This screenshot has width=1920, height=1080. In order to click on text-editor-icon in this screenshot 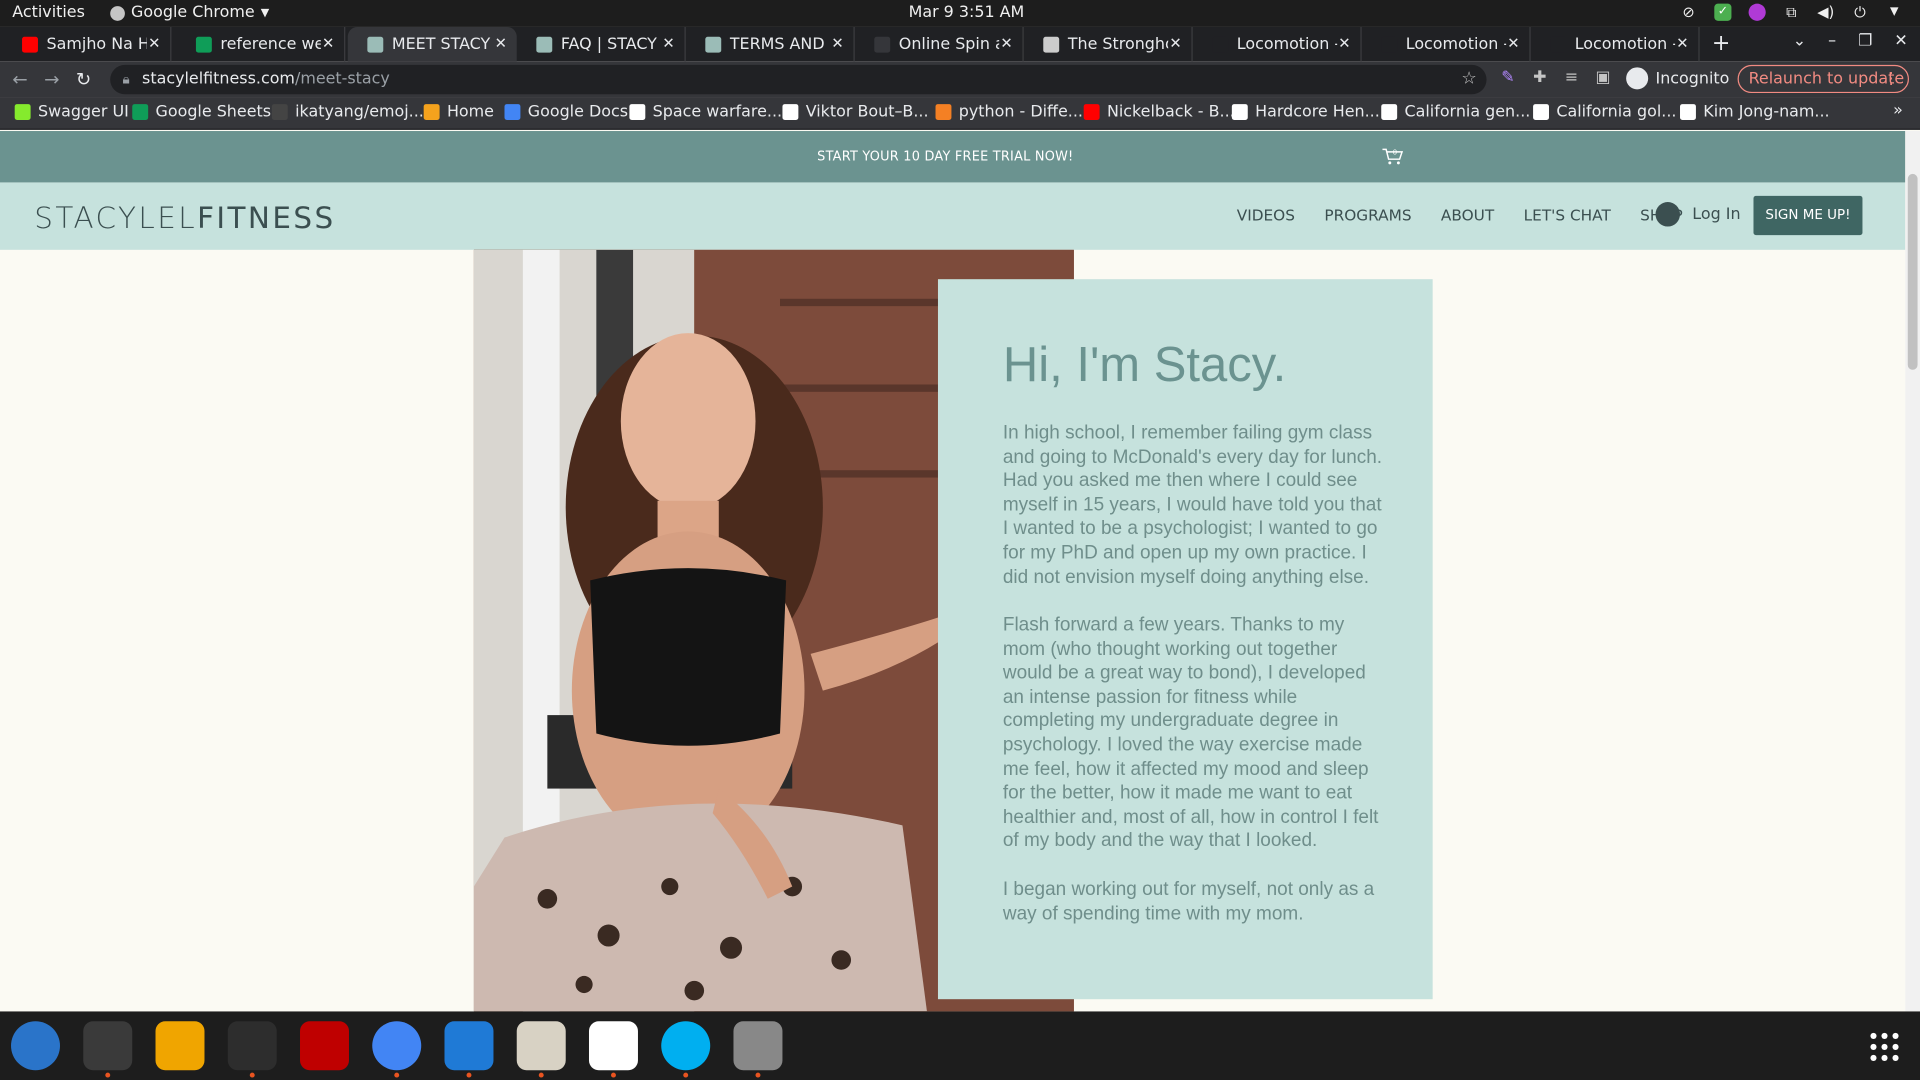, I will do `click(613, 1046)`.